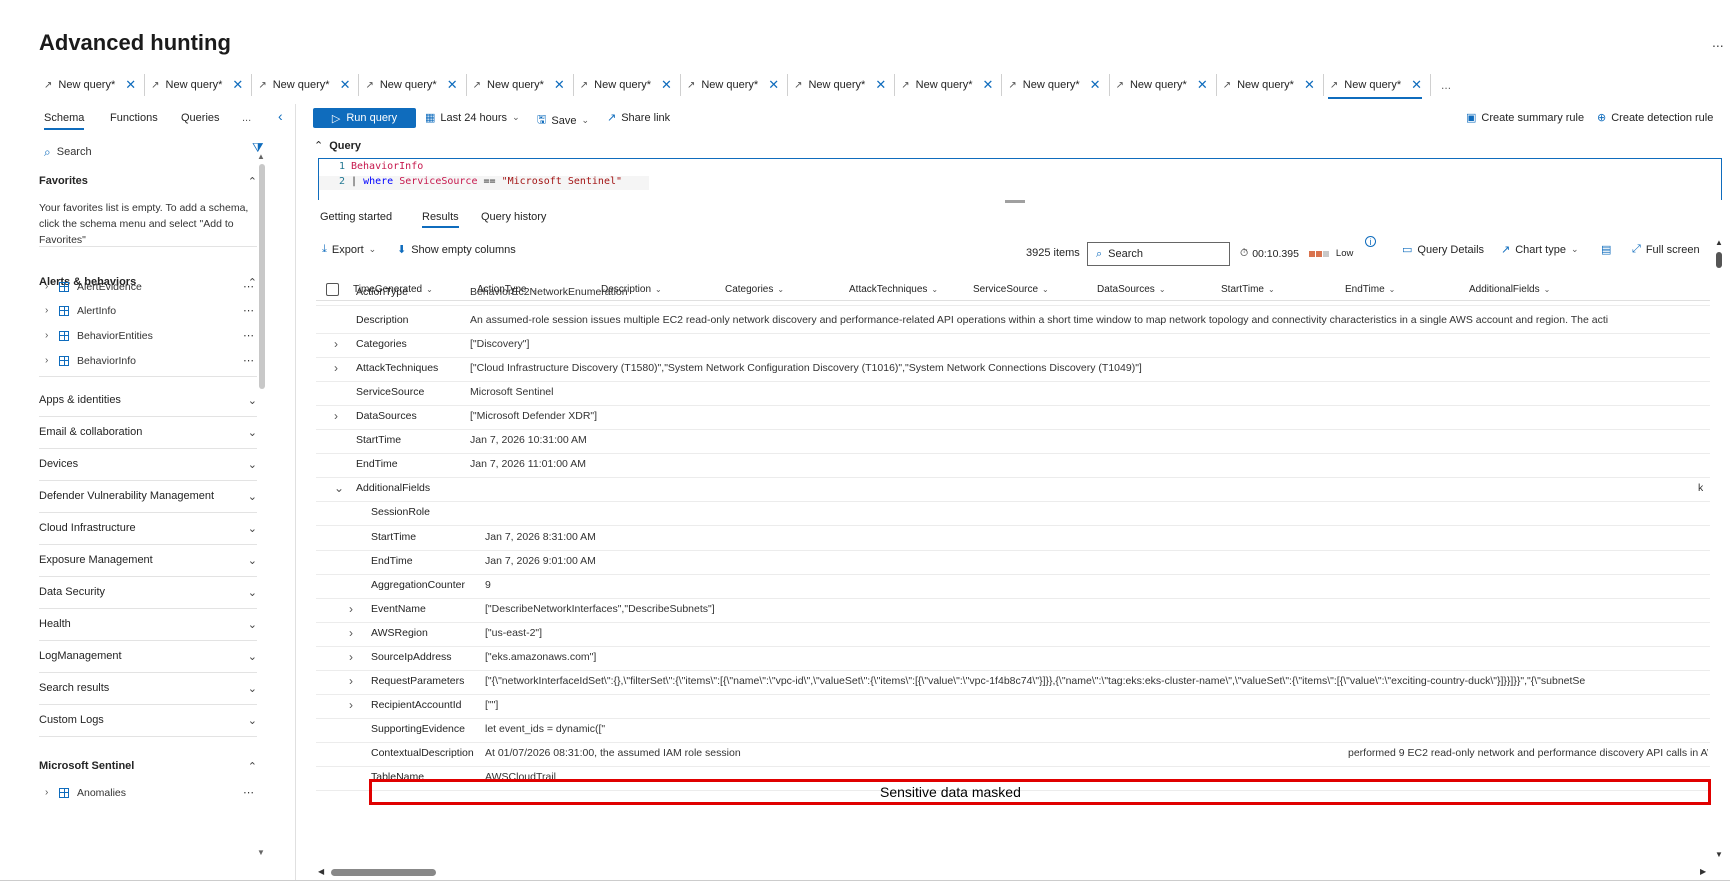  I want to click on share-link-button: ↗ Share link, so click(638, 118).